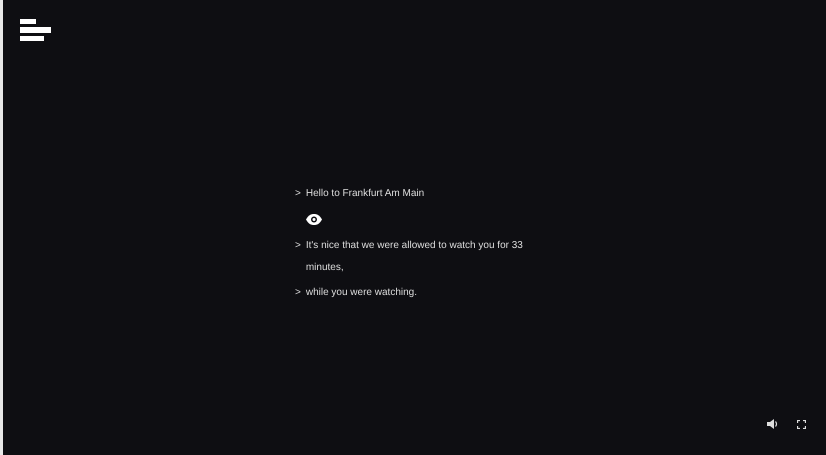  What do you see at coordinates (362, 293) in the screenshot?
I see `message-text: while you were watching.` at bounding box center [362, 293].